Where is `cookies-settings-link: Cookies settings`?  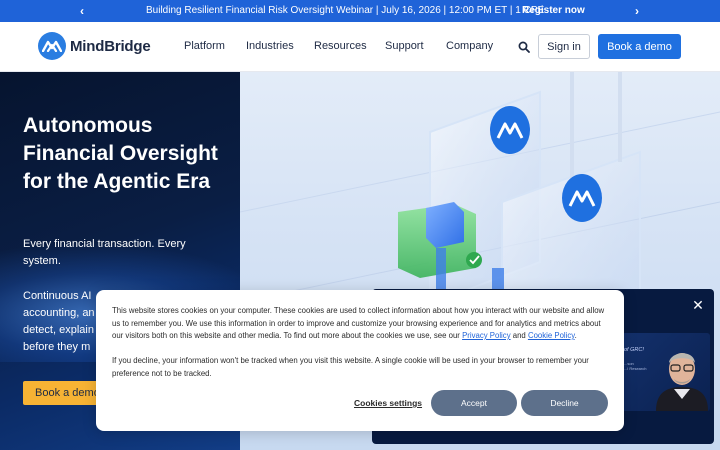 cookies-settings-link: Cookies settings is located at coordinates (388, 403).